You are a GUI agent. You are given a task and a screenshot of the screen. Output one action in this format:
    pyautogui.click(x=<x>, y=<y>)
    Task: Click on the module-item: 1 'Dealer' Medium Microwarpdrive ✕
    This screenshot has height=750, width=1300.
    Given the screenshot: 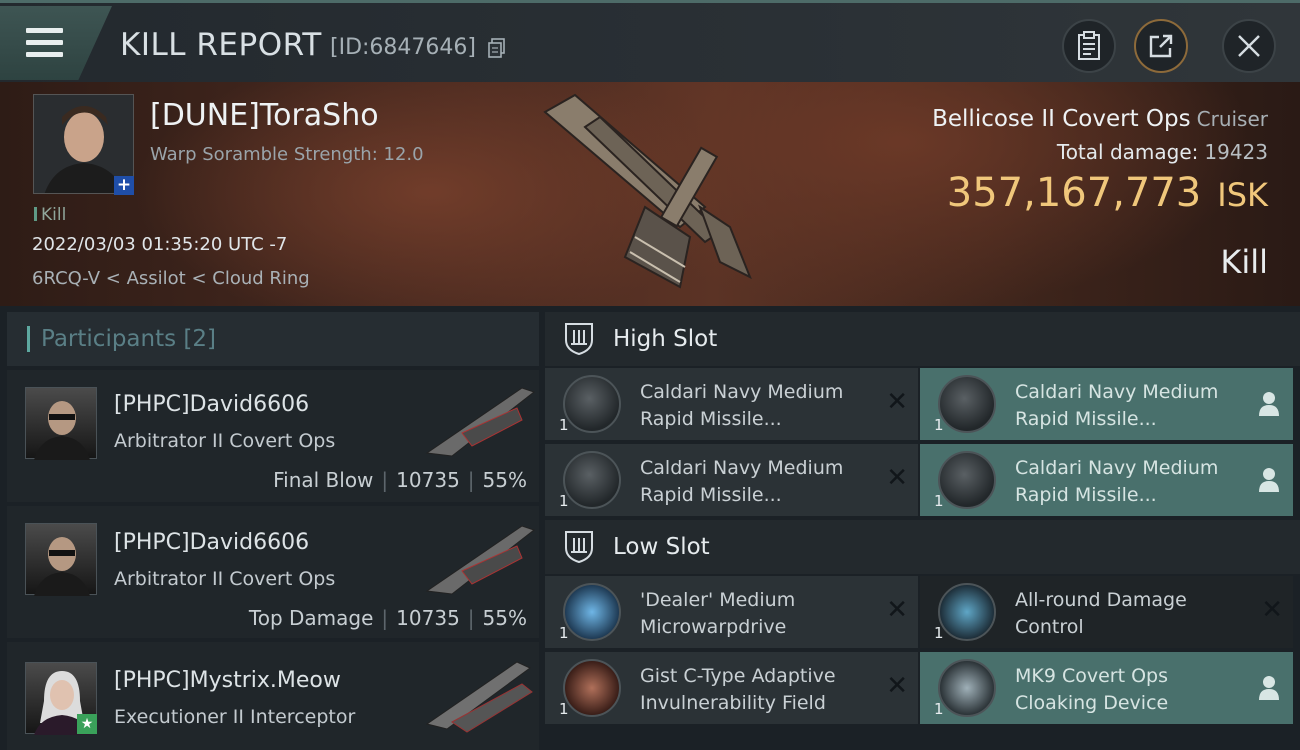 What is the action you would take?
    pyautogui.click(x=731, y=612)
    